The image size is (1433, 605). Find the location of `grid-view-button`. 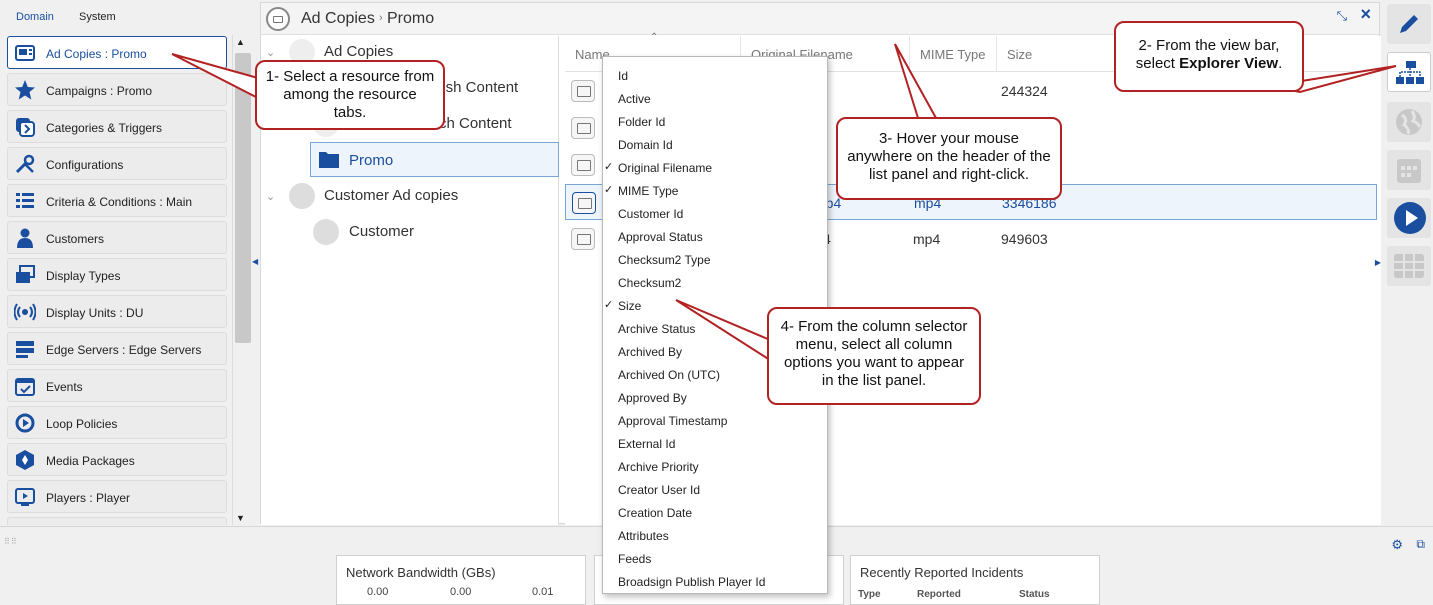

grid-view-button is located at coordinates (1409, 266).